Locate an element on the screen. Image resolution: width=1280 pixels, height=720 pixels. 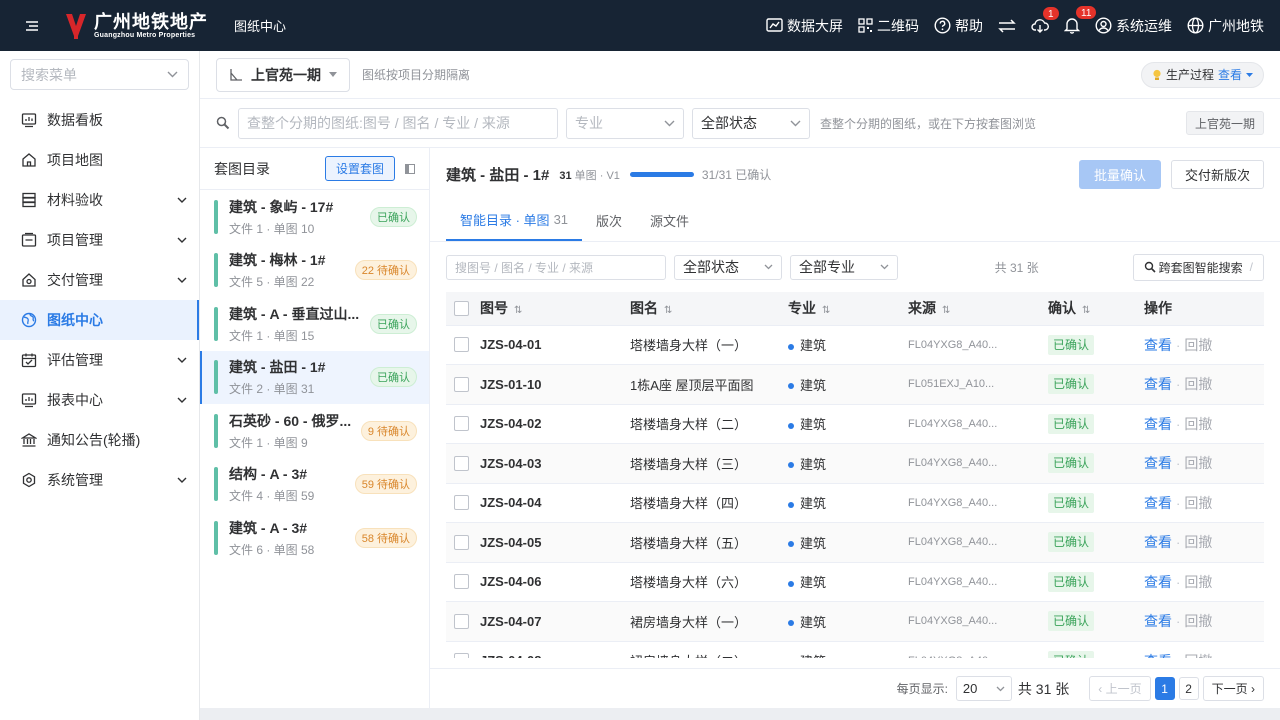
sheet-search-input: 搜图号 / 图名 / 专业 / 来源 is located at coordinates (556, 267).